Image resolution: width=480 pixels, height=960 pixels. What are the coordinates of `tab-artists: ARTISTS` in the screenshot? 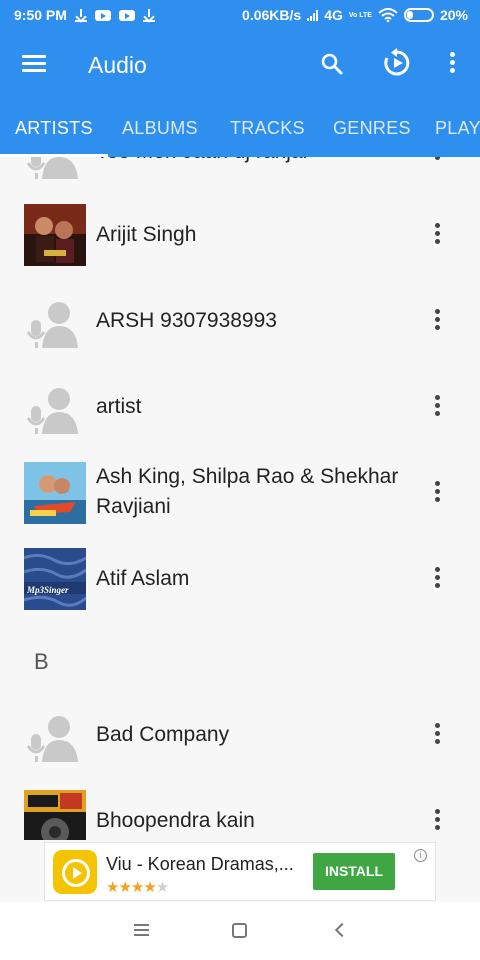 It's located at (54, 128).